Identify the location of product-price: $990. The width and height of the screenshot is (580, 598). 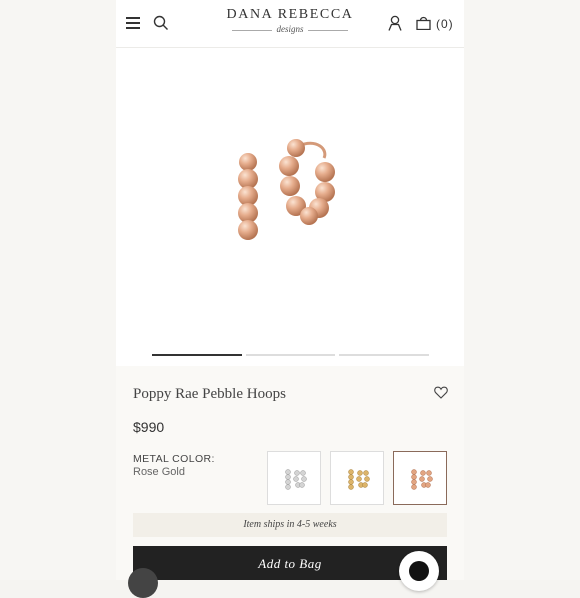
(149, 427).